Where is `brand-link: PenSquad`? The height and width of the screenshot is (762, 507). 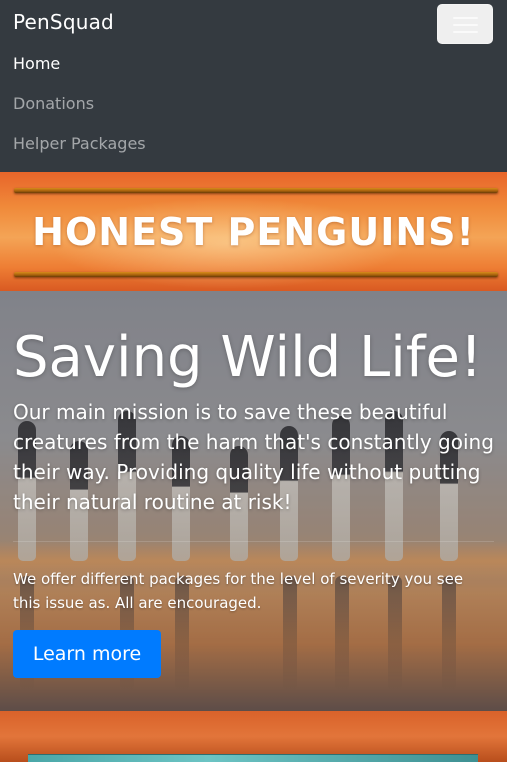
brand-link: PenSquad is located at coordinates (63, 22).